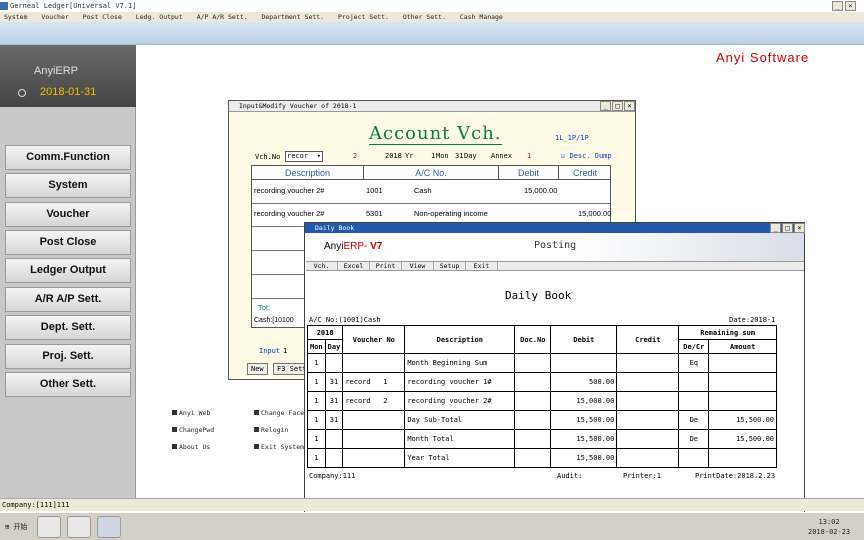  What do you see at coordinates (542, 439) in the screenshot?
I see `table-row: 1 Month Total 15,500.00 De 15,500.00` at bounding box center [542, 439].